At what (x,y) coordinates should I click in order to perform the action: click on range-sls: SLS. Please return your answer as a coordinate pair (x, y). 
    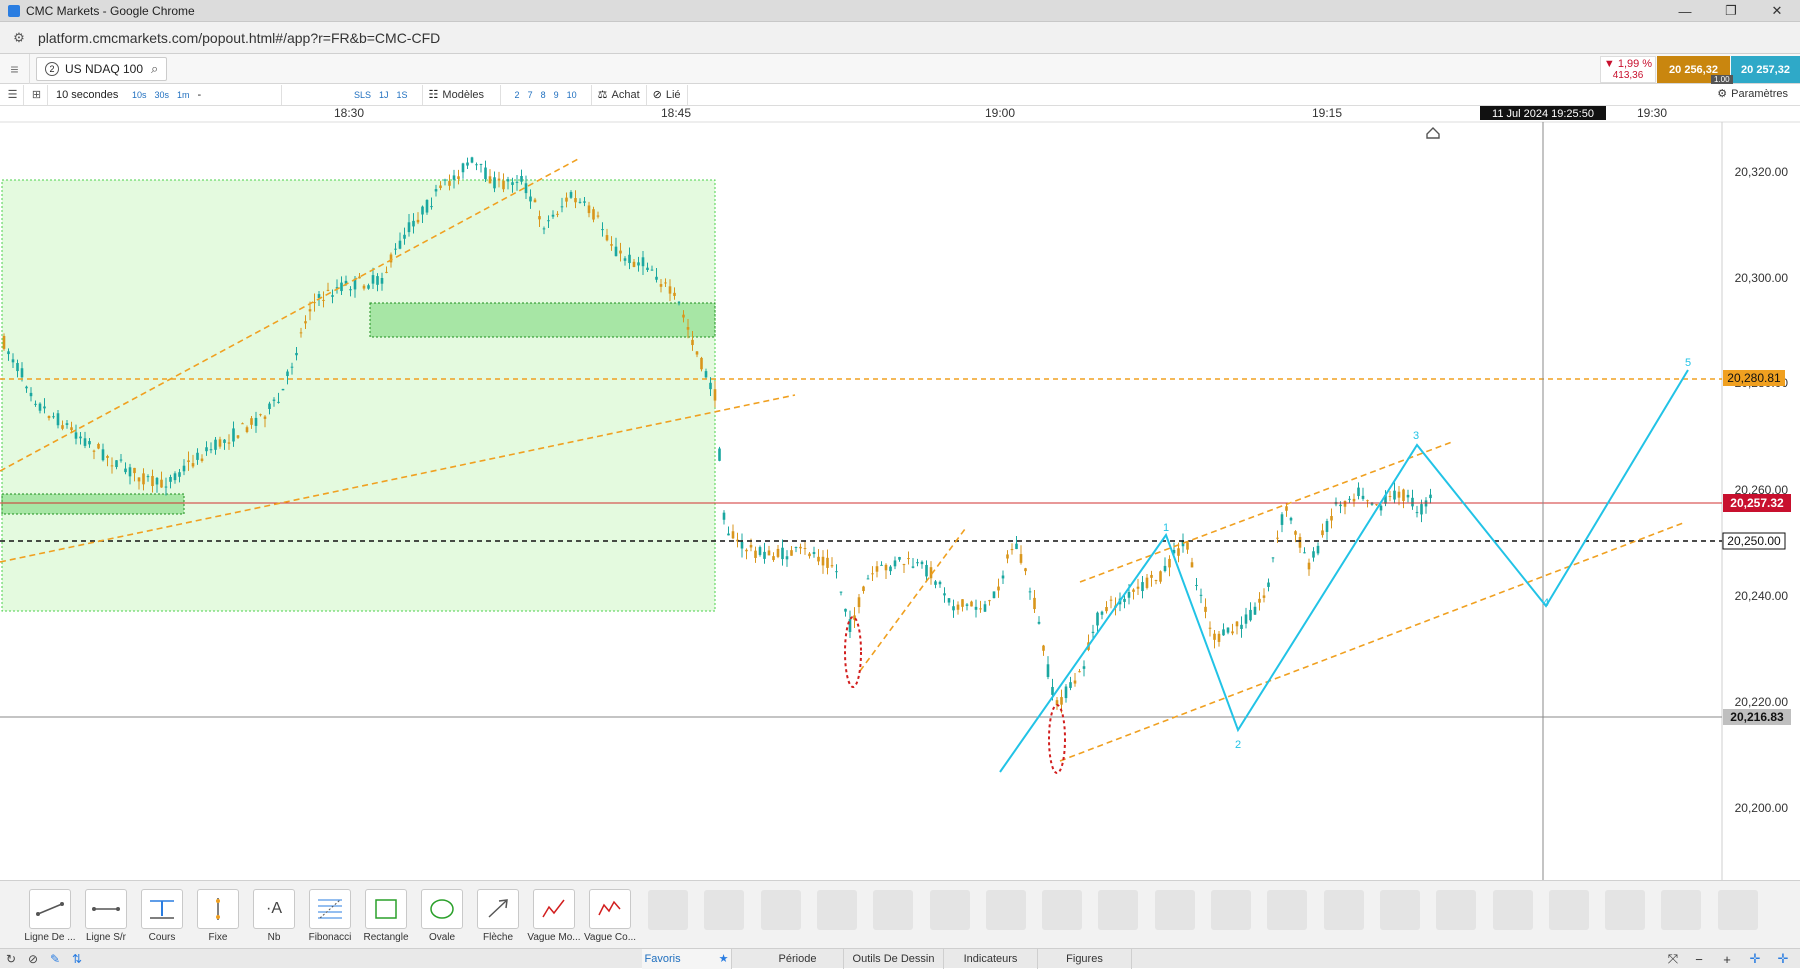
    Looking at the image, I should click on (362, 95).